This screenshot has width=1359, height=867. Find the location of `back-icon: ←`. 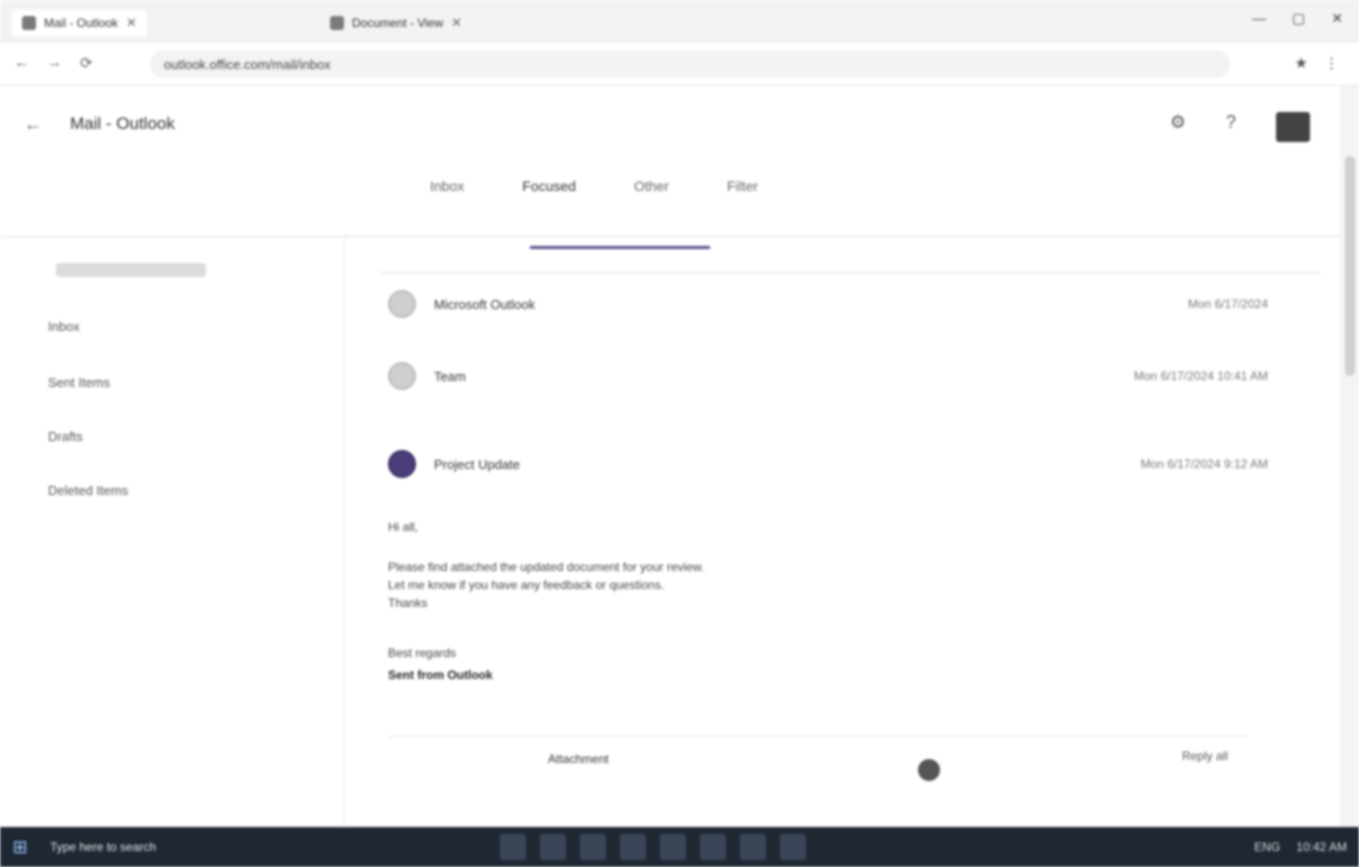

back-icon: ← is located at coordinates (21, 63).